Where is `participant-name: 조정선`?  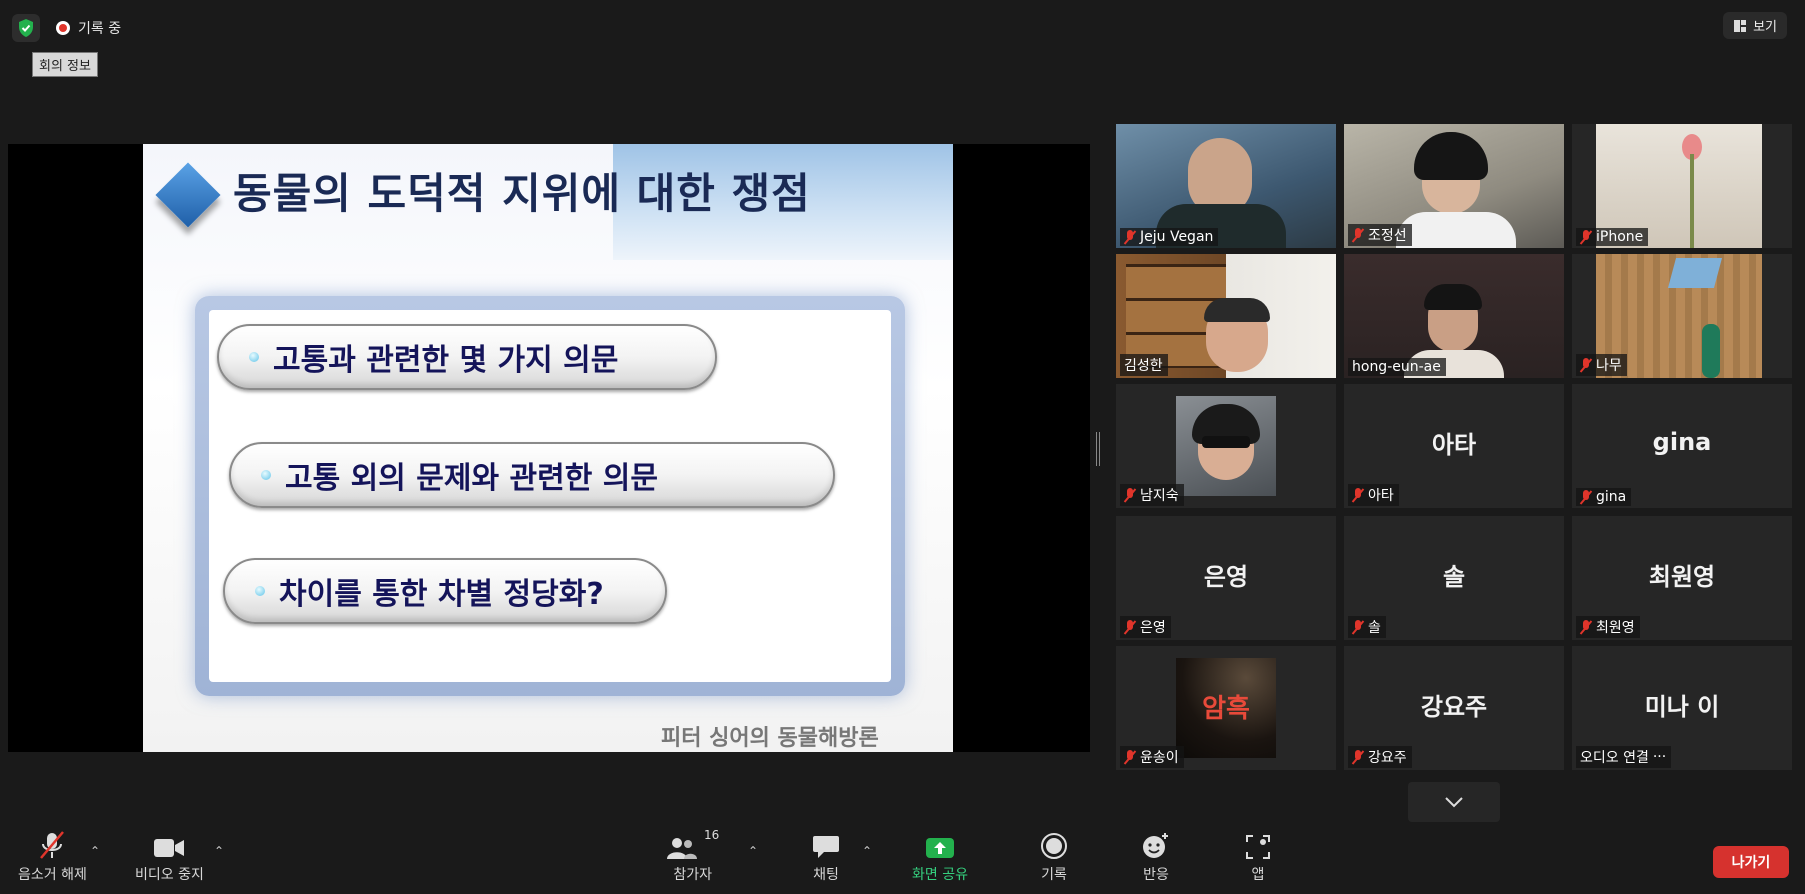 participant-name: 조정선 is located at coordinates (1387, 236).